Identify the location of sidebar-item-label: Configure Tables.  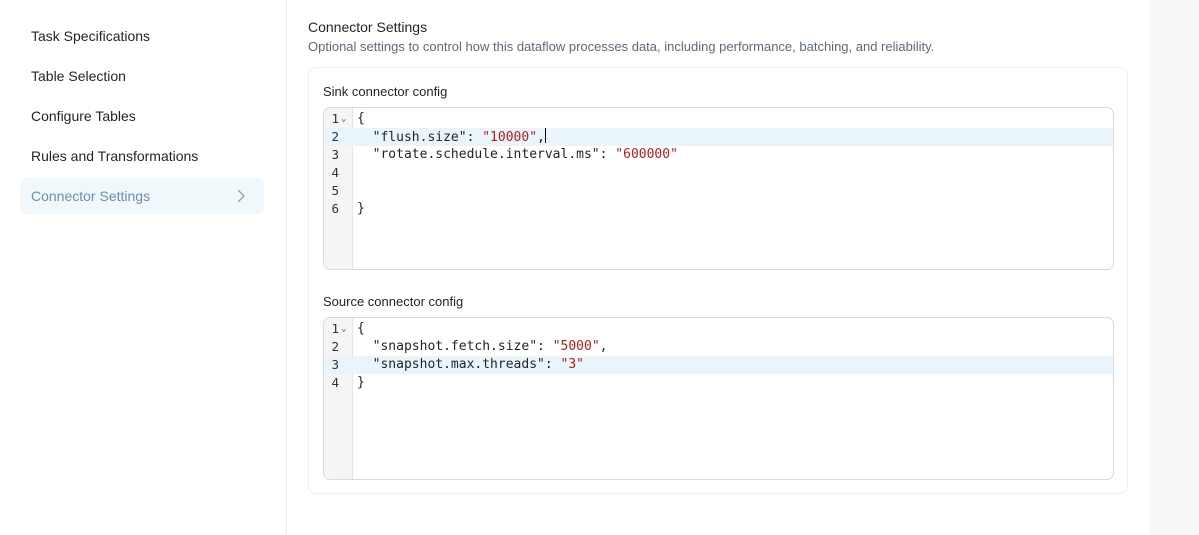
(83, 116).